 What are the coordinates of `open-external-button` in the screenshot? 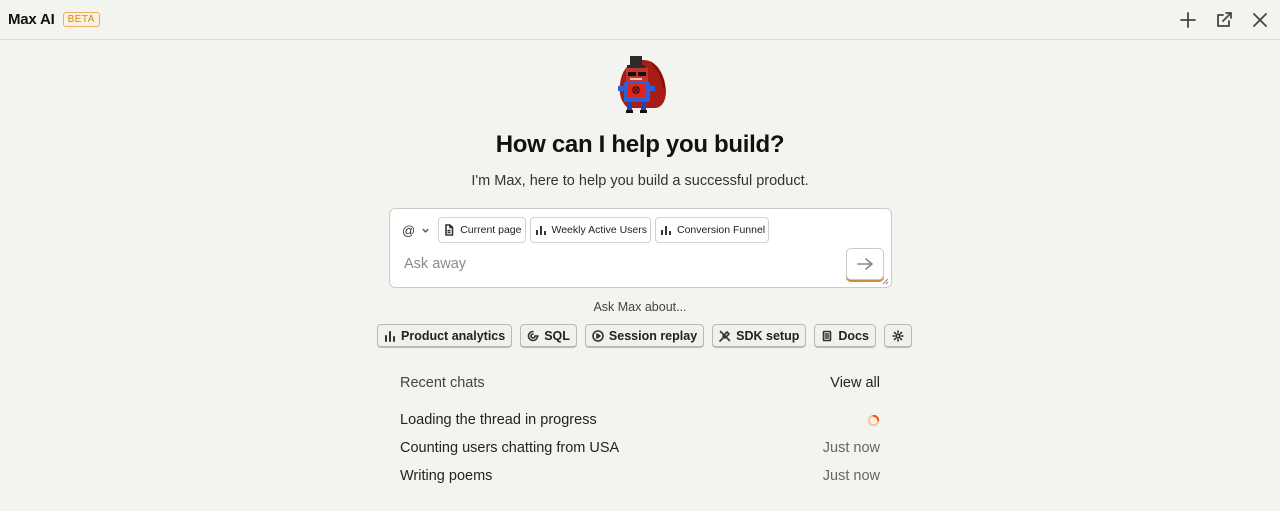 It's located at (1224, 20).